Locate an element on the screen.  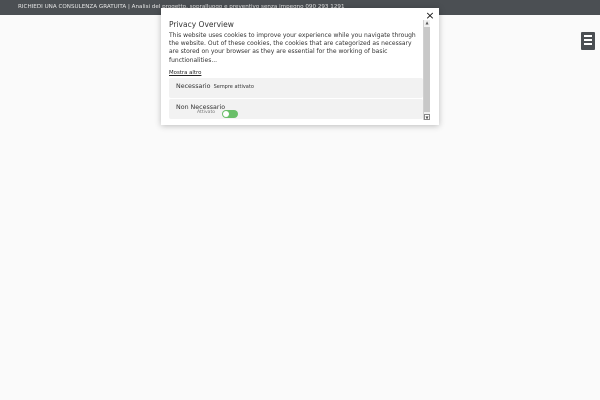
modal-scrollbar: ▲ ▼ is located at coordinates (426, 70).